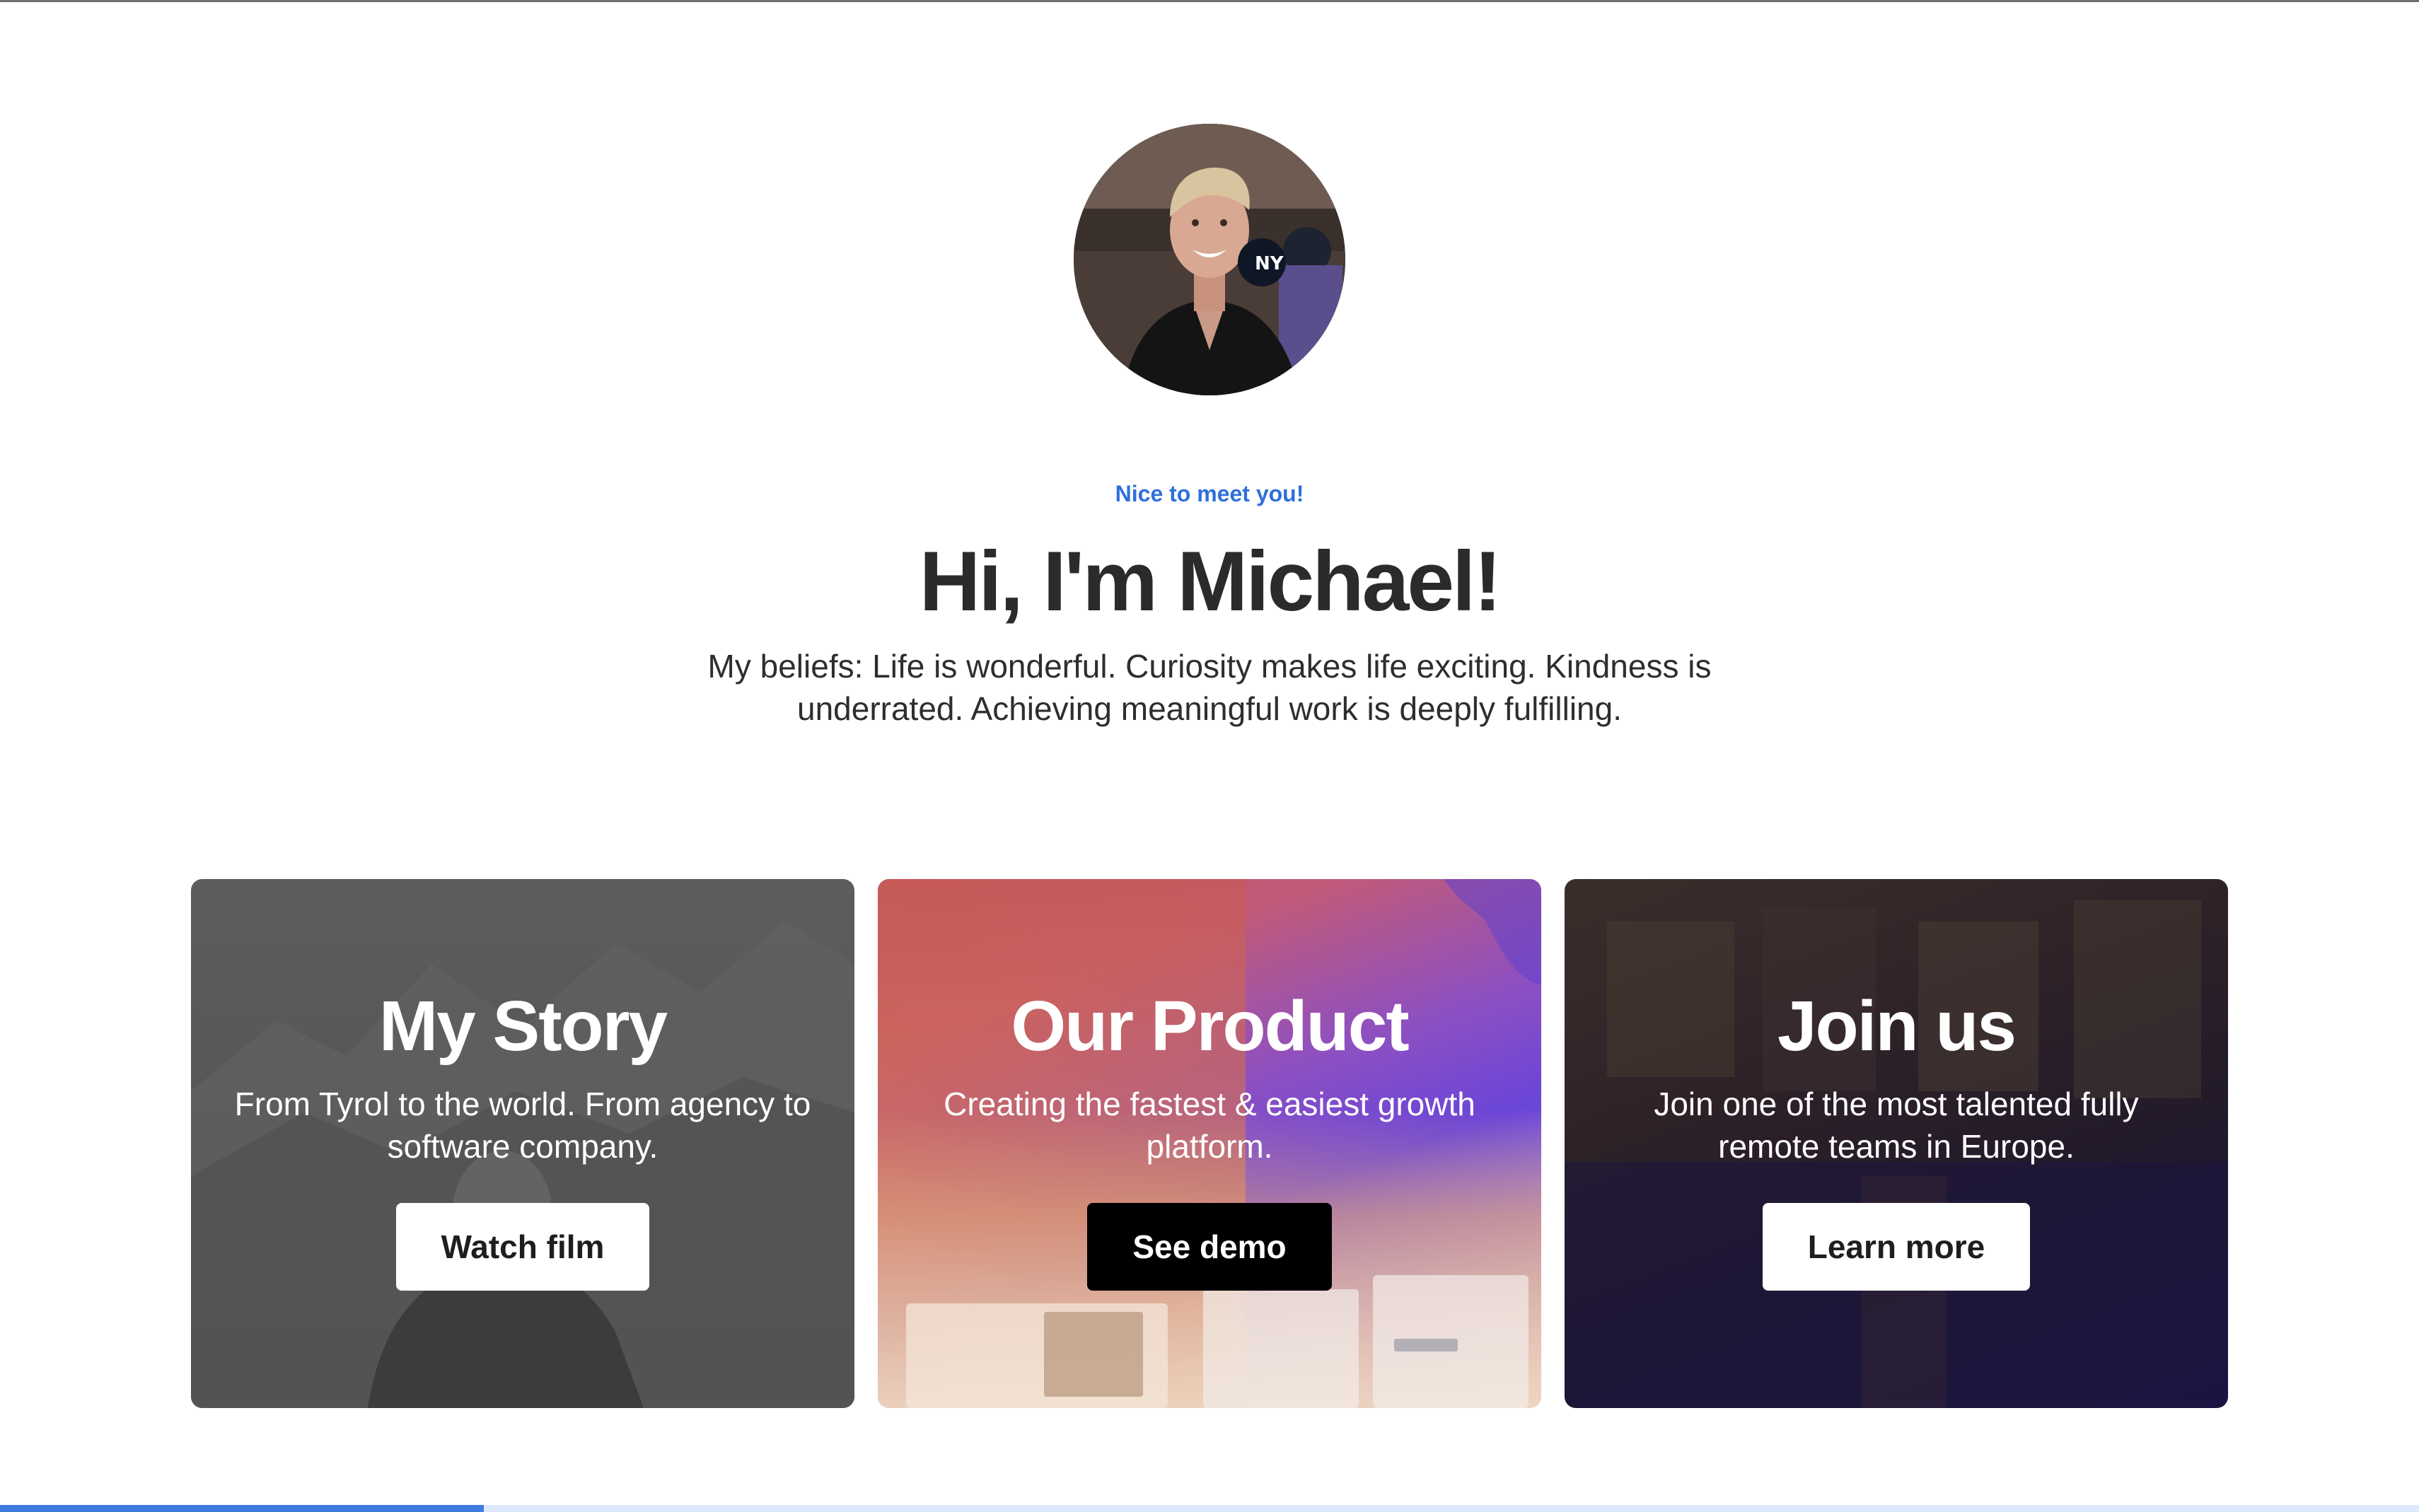  What do you see at coordinates (1209, 1247) in the screenshot?
I see `see-demo-button: See demo` at bounding box center [1209, 1247].